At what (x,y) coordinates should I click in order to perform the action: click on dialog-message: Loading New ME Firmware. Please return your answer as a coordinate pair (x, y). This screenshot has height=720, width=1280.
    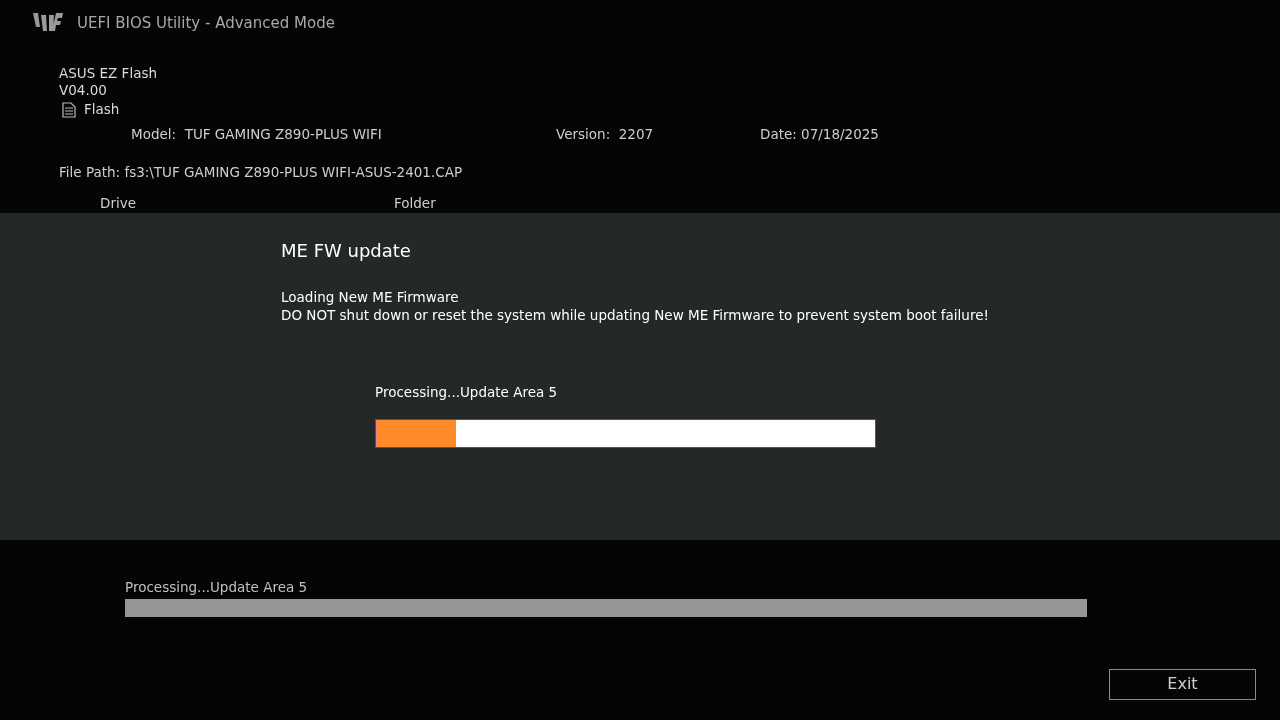
    Looking at the image, I should click on (370, 296).